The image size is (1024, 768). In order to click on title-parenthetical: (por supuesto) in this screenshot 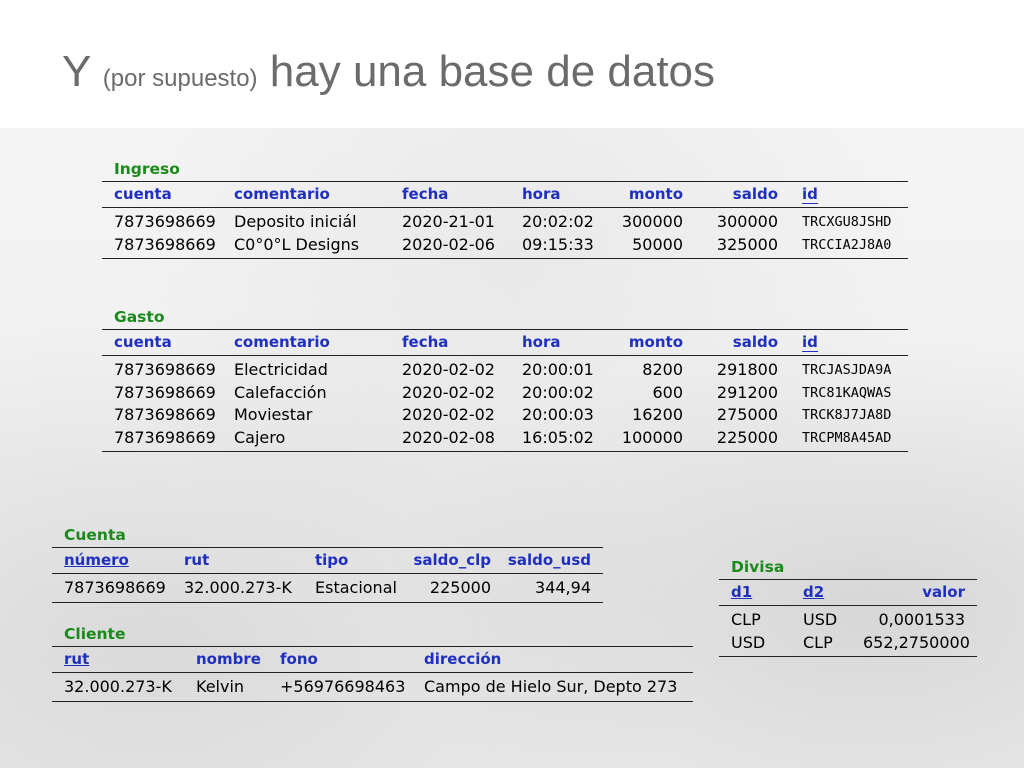, I will do `click(180, 78)`.